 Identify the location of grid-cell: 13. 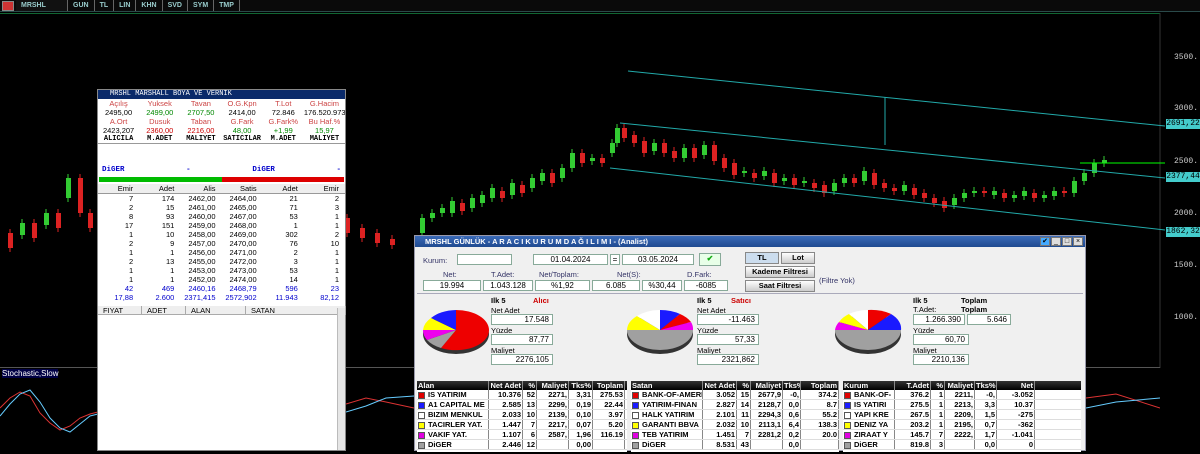
(530, 404).